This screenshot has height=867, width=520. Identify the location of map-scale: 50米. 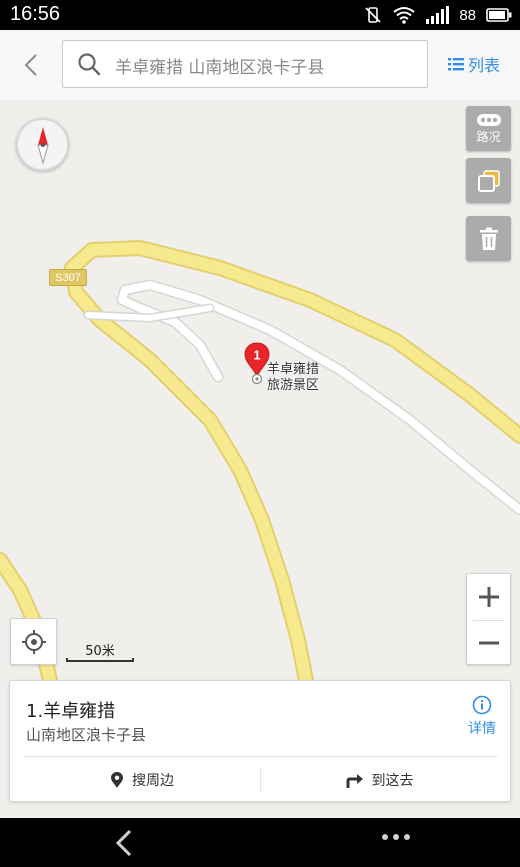
(100, 651).